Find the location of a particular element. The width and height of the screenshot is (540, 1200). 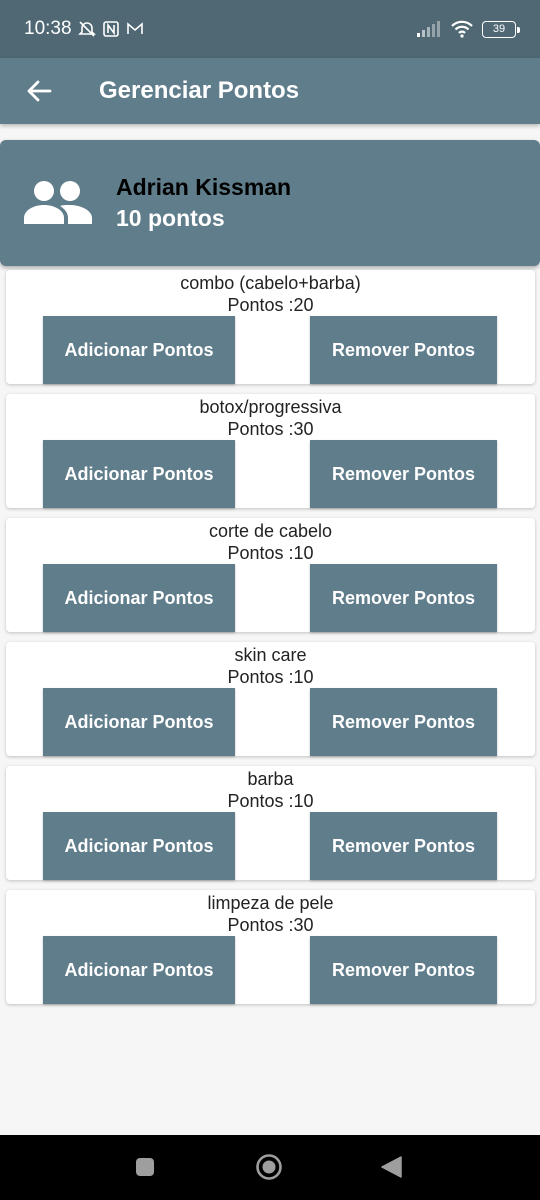

triangle-icon is located at coordinates (391, 1167).